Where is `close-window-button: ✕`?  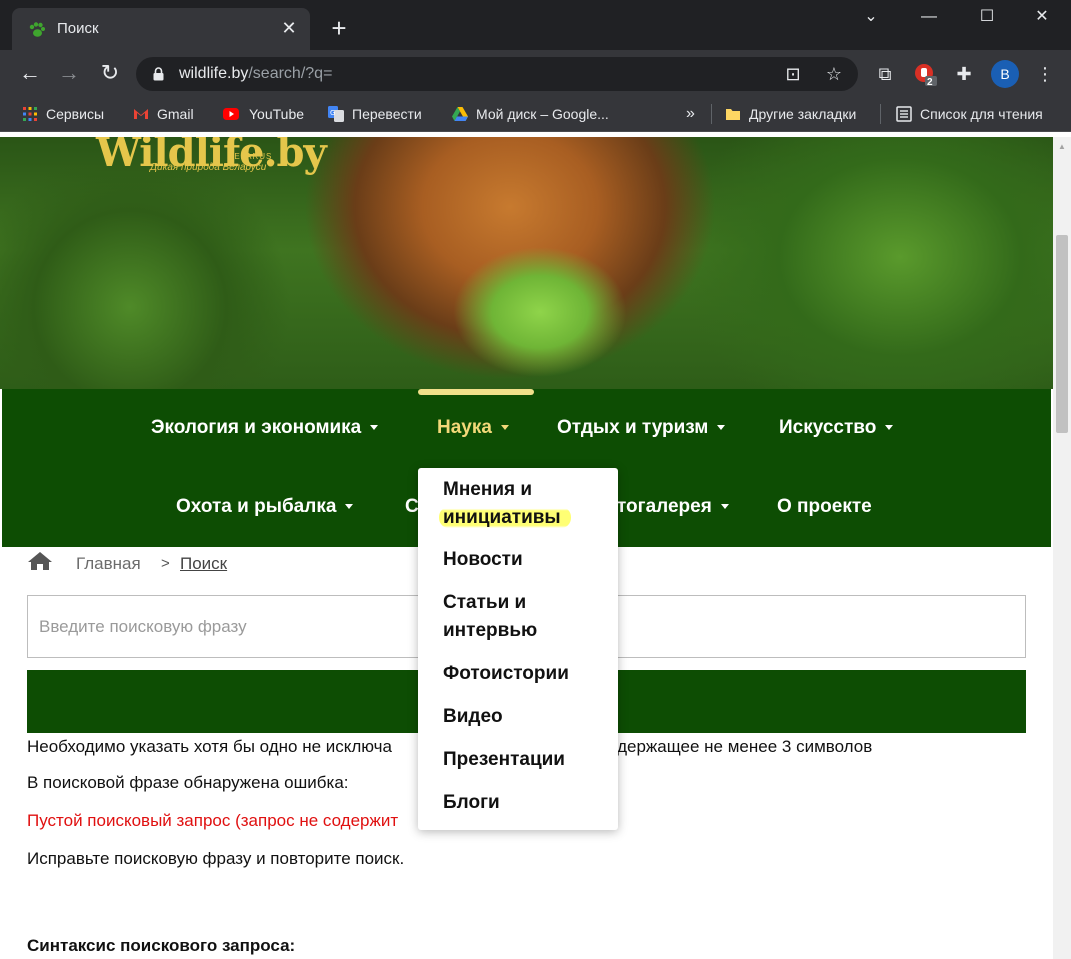 close-window-button: ✕ is located at coordinates (1042, 17).